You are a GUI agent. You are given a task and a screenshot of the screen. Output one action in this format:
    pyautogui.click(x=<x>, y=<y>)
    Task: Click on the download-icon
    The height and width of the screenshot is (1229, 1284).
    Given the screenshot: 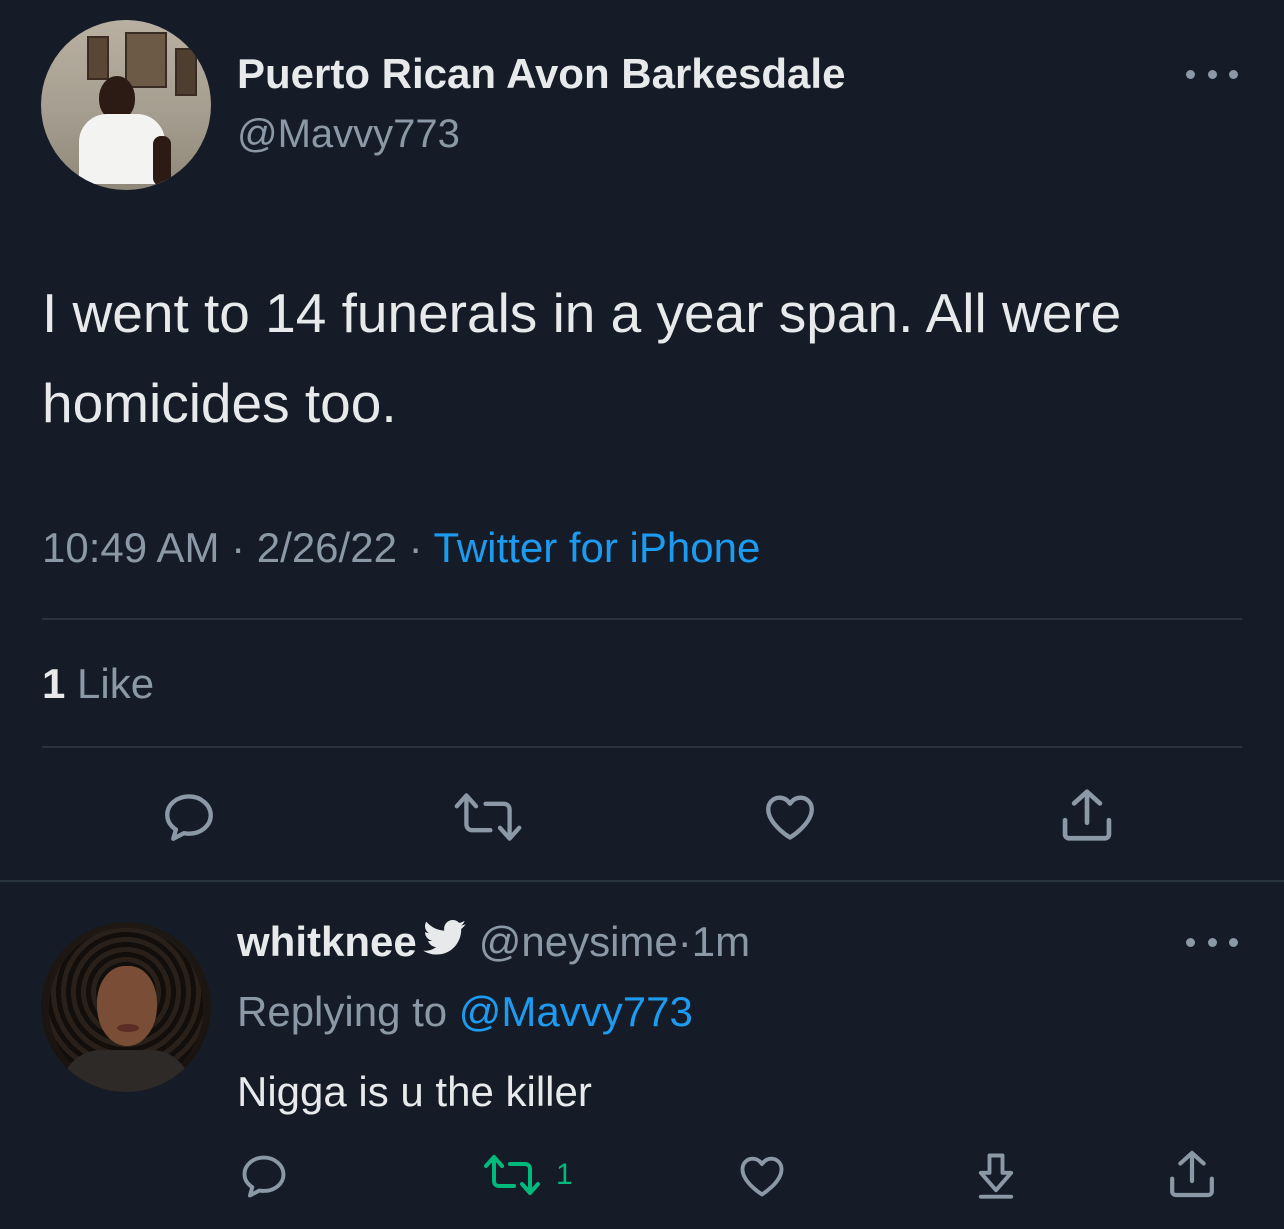 What is the action you would take?
    pyautogui.click(x=996, y=1176)
    